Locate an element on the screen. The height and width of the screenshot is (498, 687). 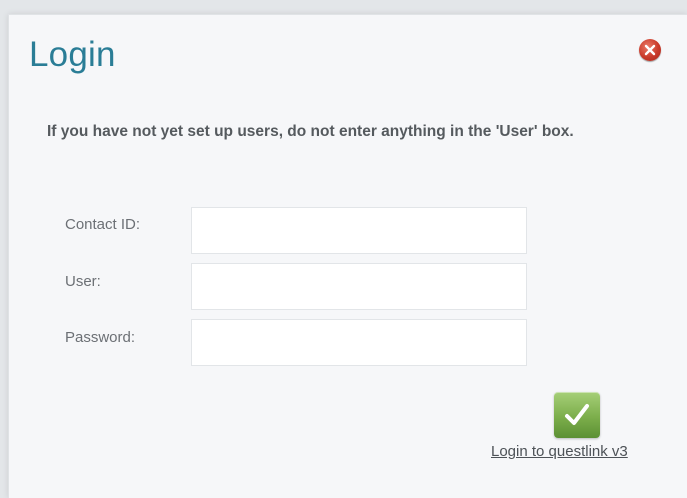
password-input is located at coordinates (359, 342).